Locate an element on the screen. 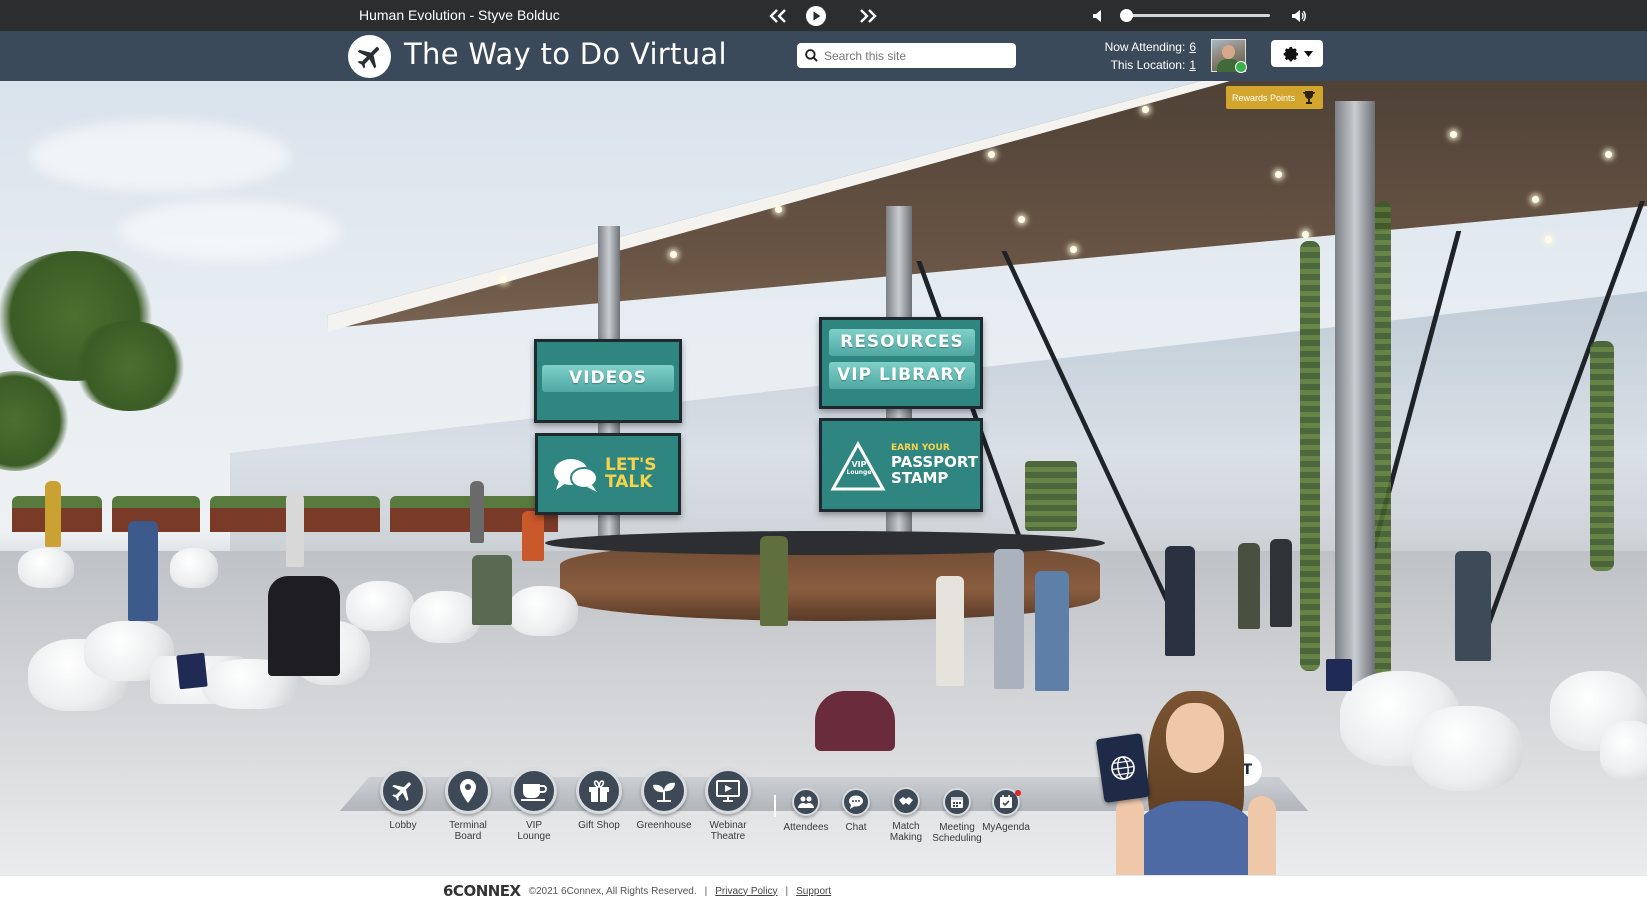 The width and height of the screenshot is (1647, 902). handshake-icon is located at coordinates (906, 801).